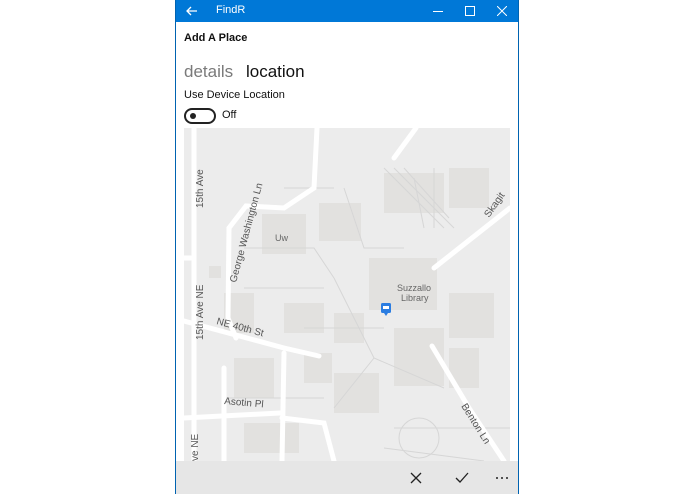 This screenshot has height=494, width=695. I want to click on more-icon, so click(502, 478).